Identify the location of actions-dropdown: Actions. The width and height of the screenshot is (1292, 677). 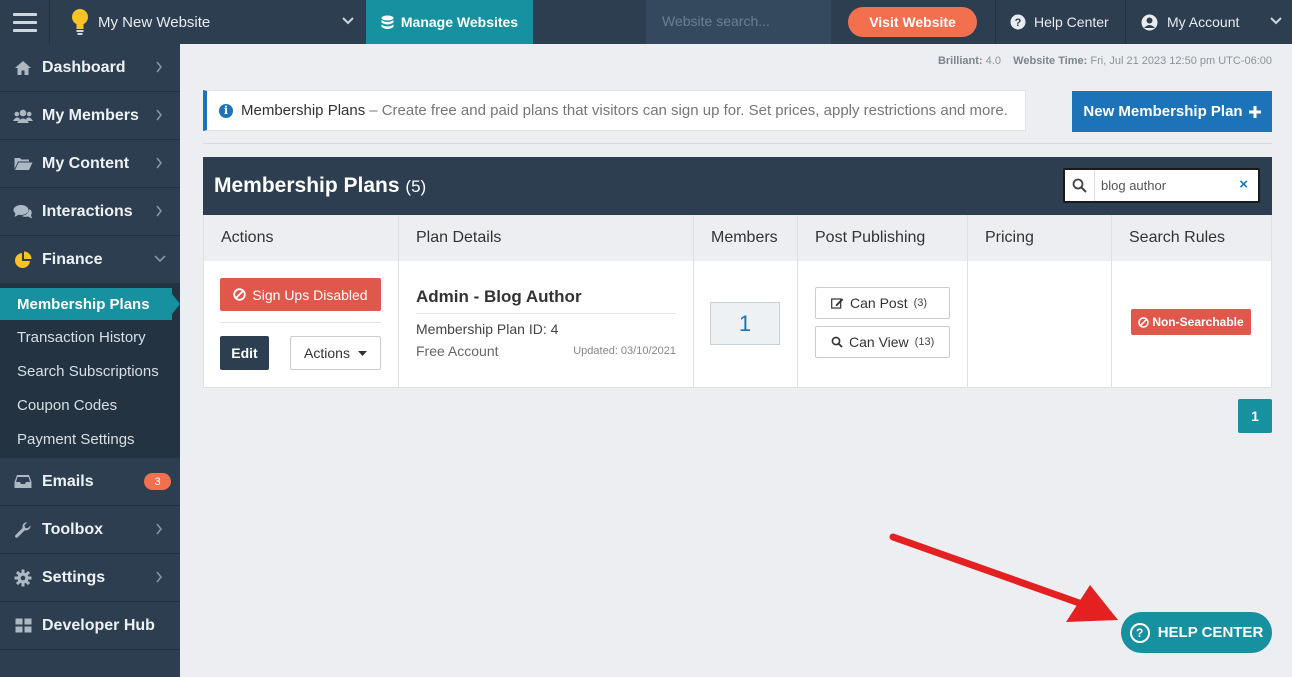
(335, 353).